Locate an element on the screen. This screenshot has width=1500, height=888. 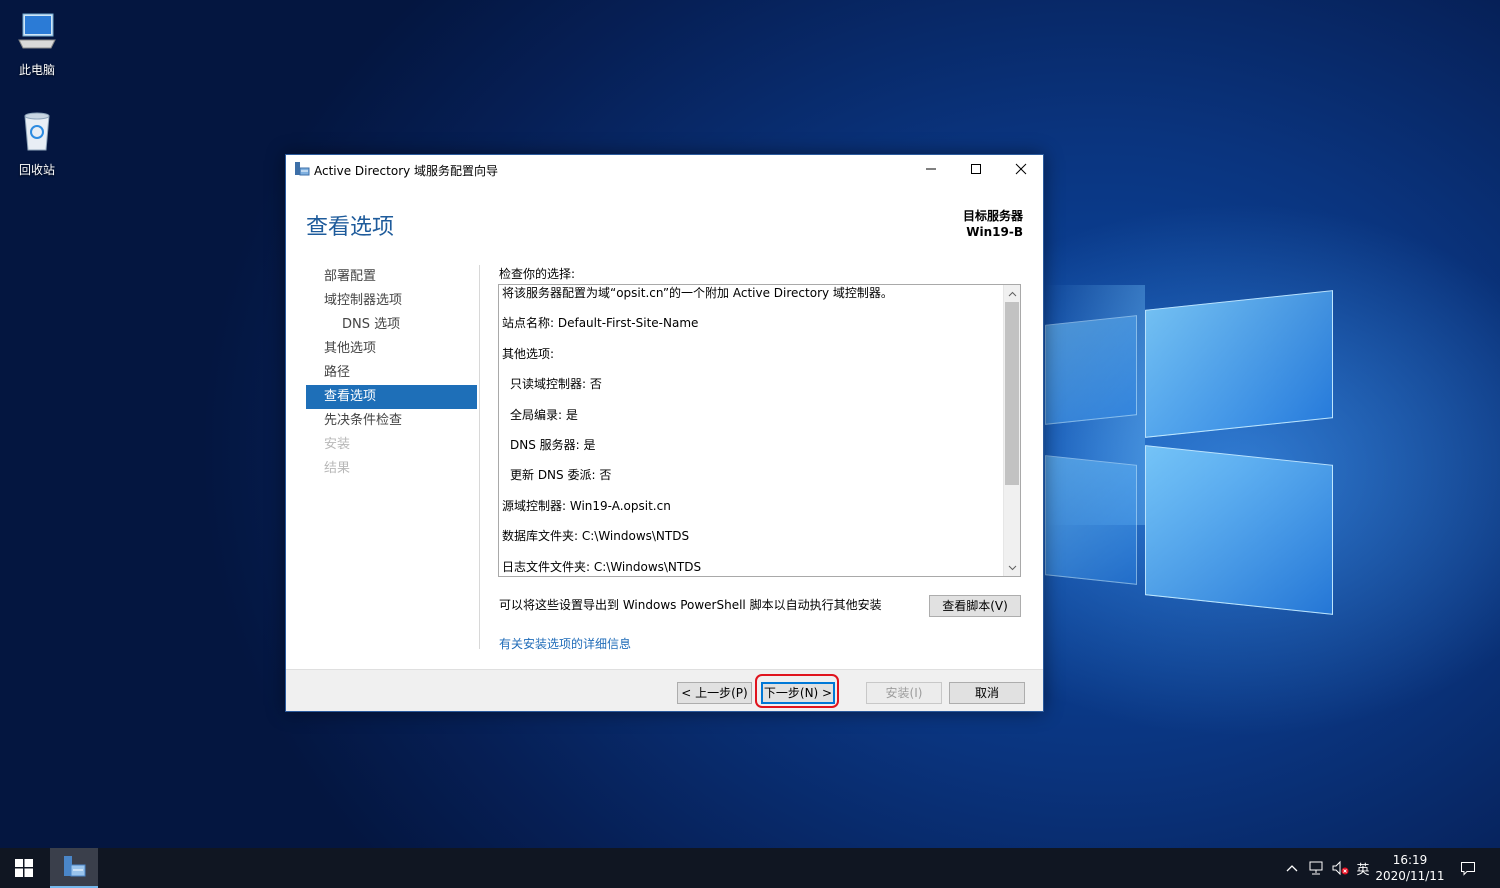
review-line: 日志文件文件夹: C:\Windows\NTDS is located at coordinates (602, 566).